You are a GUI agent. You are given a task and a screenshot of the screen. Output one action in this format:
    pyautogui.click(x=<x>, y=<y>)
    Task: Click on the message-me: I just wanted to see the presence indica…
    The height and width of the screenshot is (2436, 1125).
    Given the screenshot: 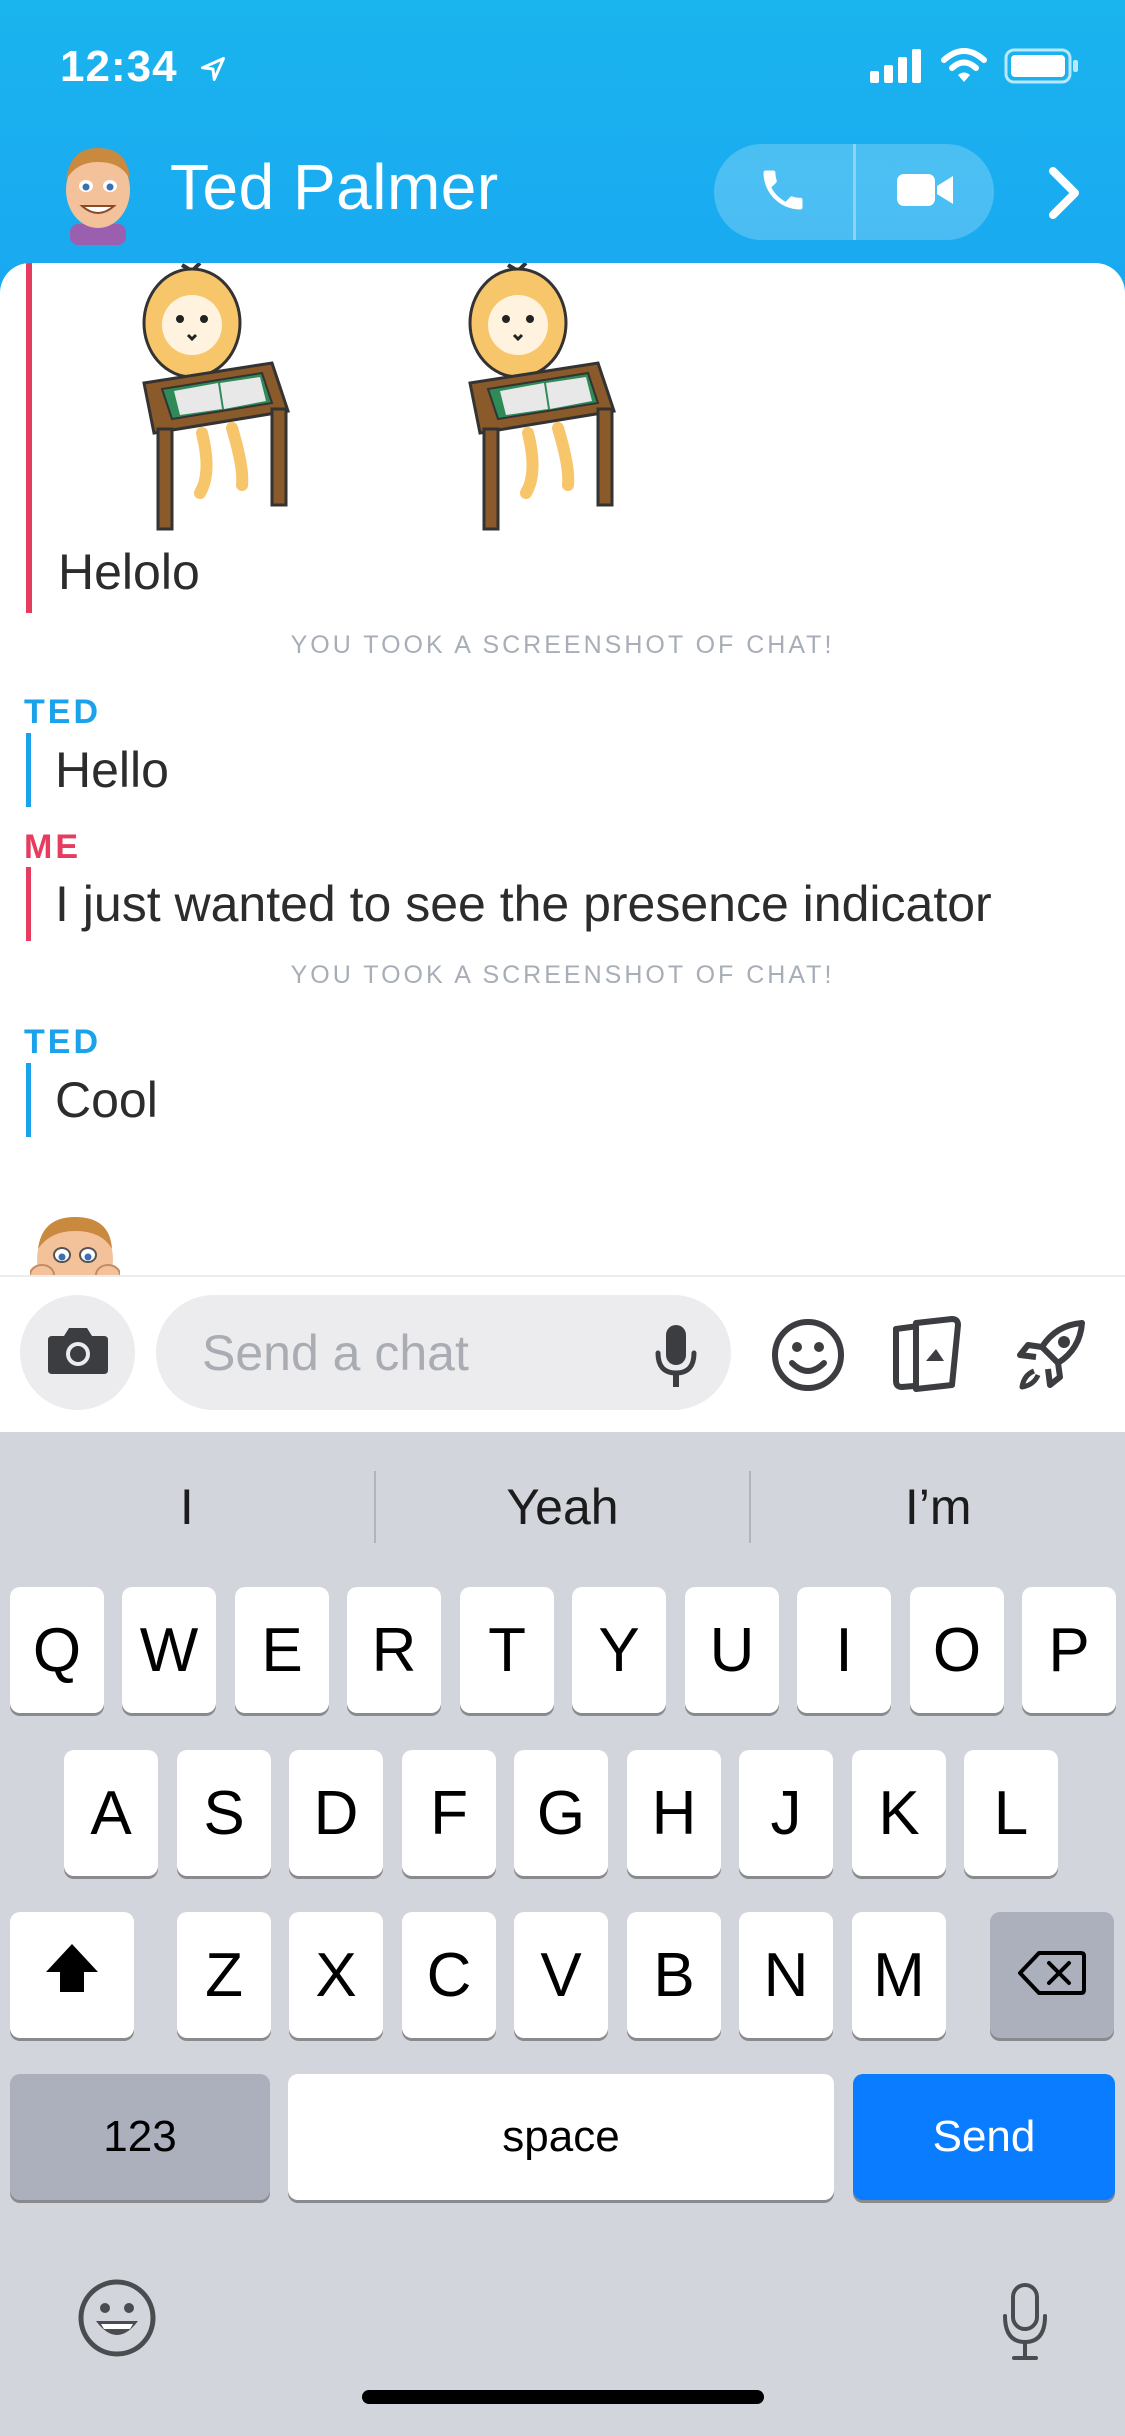 What is the action you would take?
    pyautogui.click(x=509, y=904)
    